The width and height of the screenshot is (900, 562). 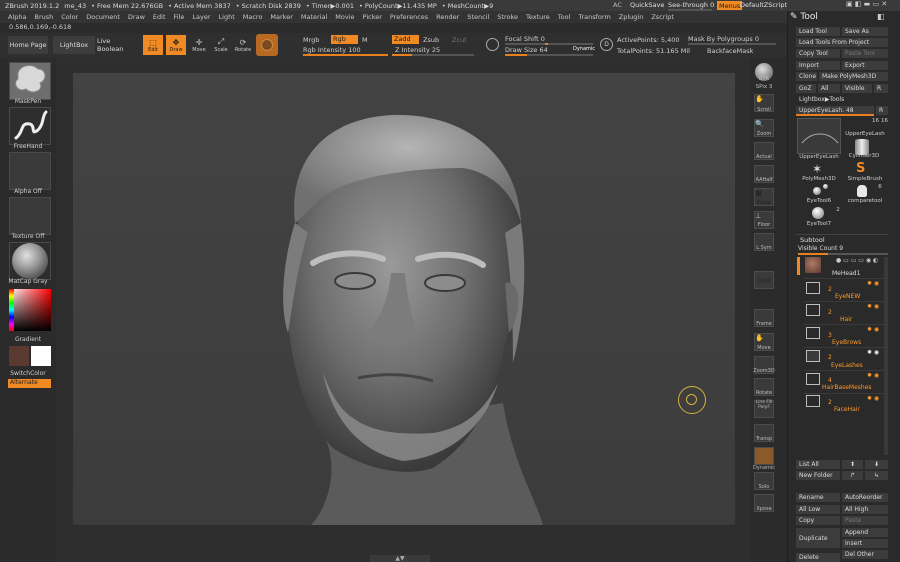 I want to click on subtool-name-4: EyeLashes, so click(x=847, y=365).